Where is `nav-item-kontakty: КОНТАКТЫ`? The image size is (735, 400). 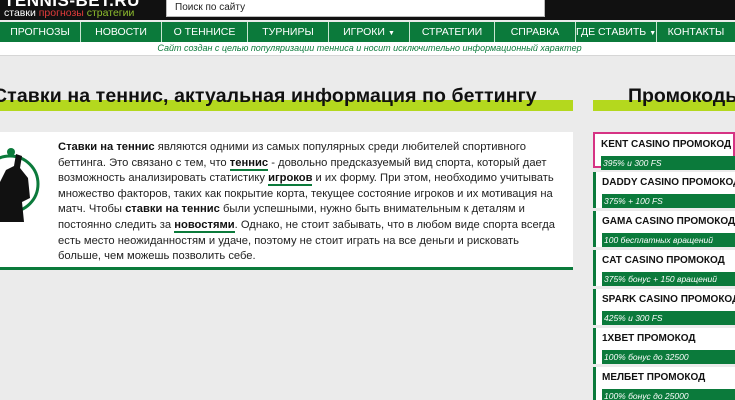
nav-item-kontakty: КОНТАКТЫ is located at coordinates (696, 32).